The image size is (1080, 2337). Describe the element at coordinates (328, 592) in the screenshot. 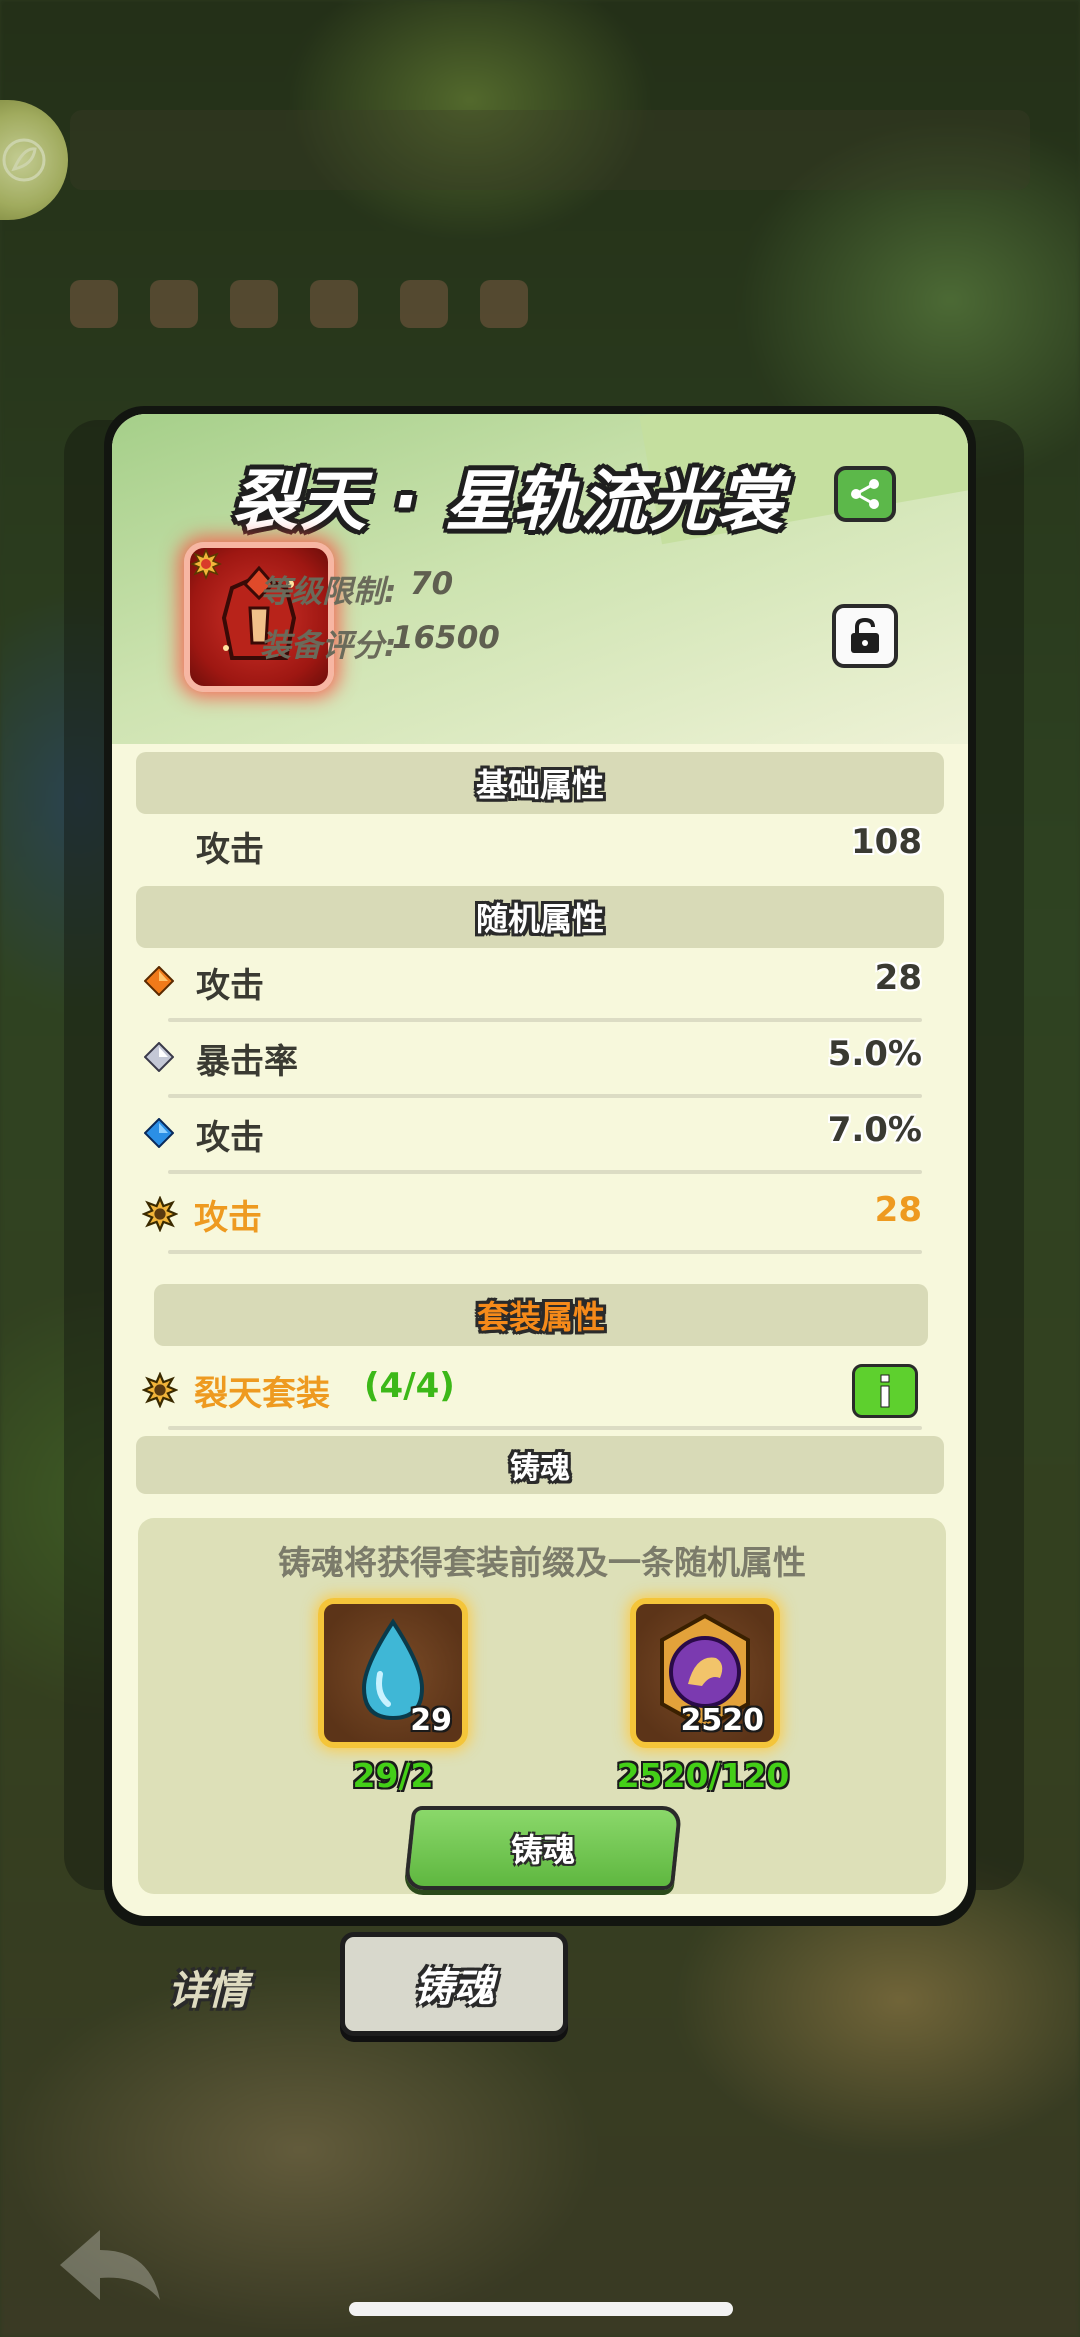

I see `level-limit-label: 等级限制:` at that location.